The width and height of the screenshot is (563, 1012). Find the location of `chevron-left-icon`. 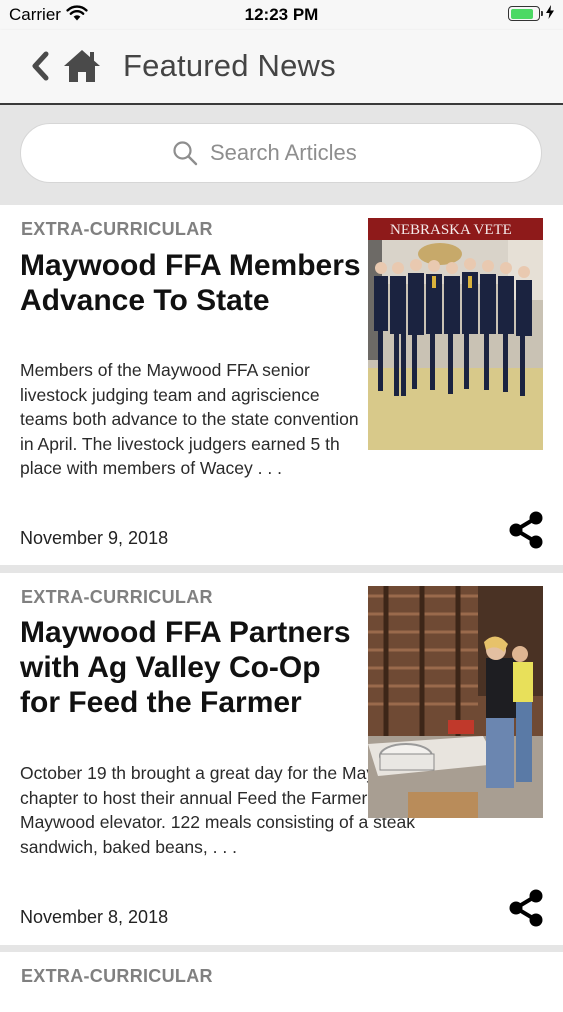

chevron-left-icon is located at coordinates (40, 66).